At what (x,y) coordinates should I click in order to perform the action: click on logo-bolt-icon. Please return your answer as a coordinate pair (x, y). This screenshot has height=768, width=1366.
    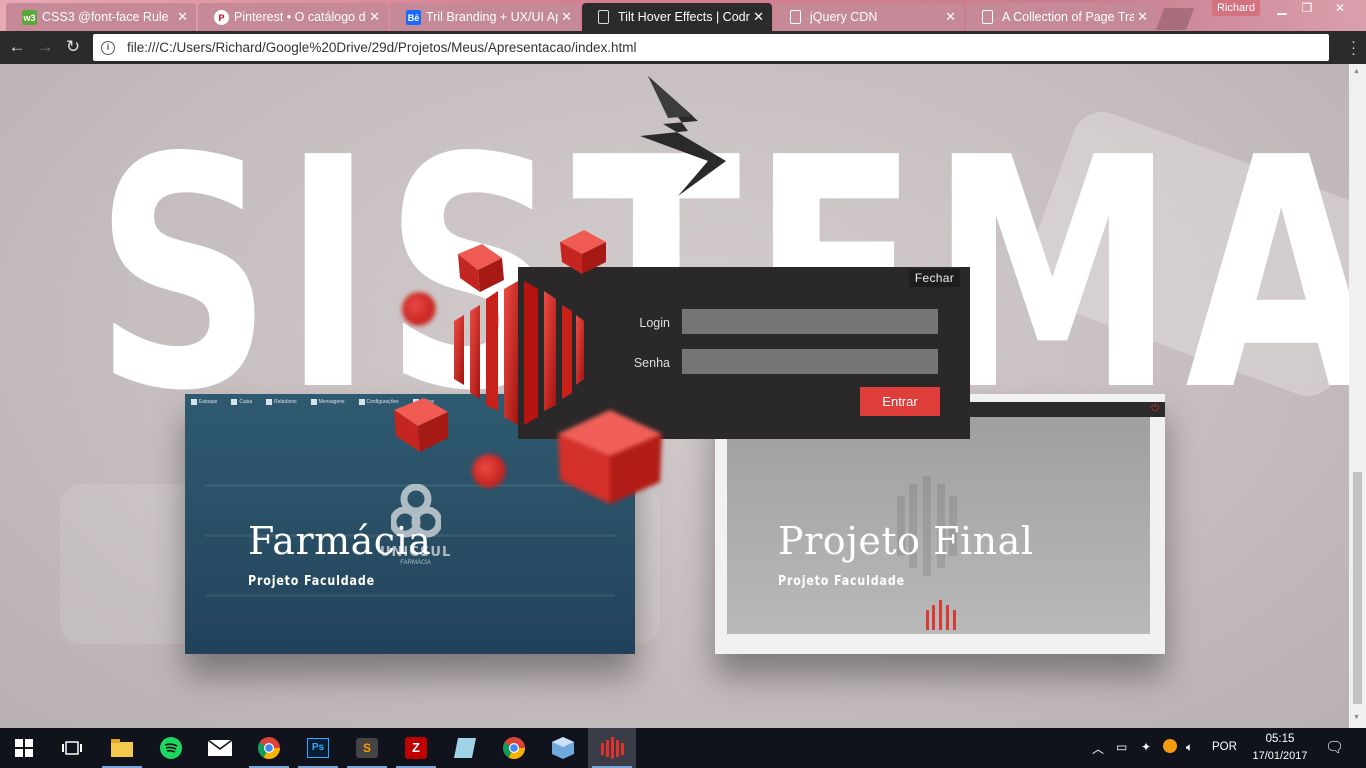
    Looking at the image, I should click on (683, 136).